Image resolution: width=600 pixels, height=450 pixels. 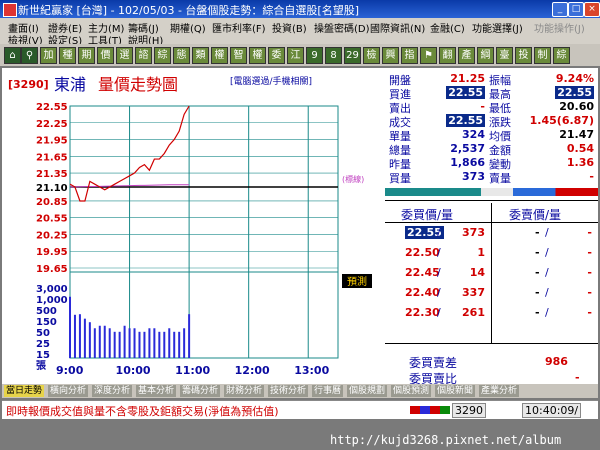 What do you see at coordinates (561, 120) in the screenshot?
I see `quote-value-3b: 1.45(6.87)` at bounding box center [561, 120].